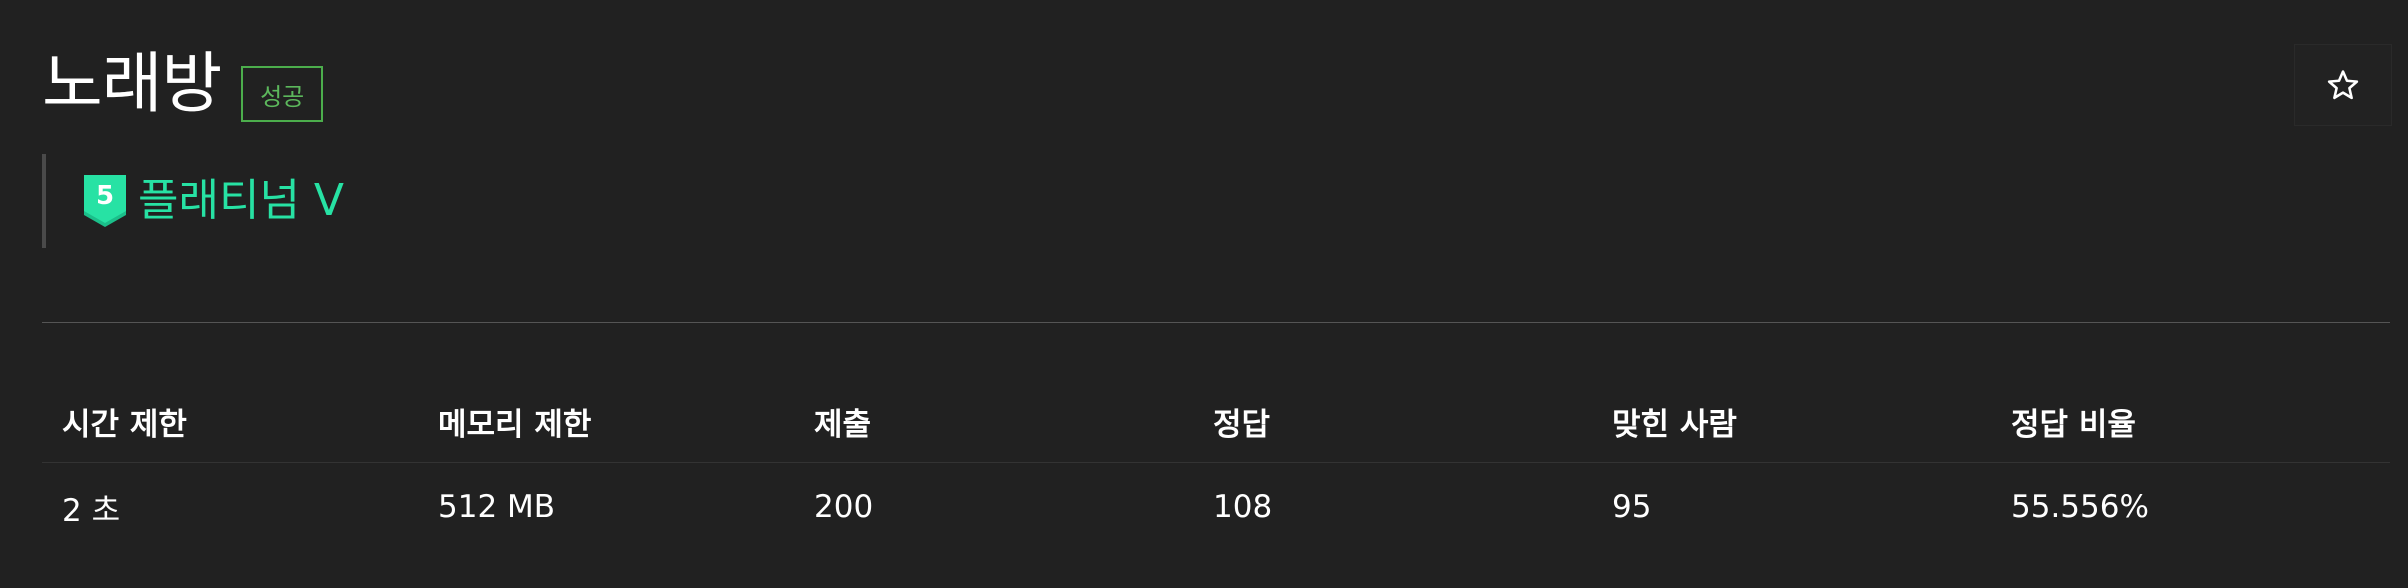 Image resolution: width=2408 pixels, height=588 pixels. Describe the element at coordinates (2190, 421) in the screenshot. I see `header-accept-ratio: 정답 비율` at that location.